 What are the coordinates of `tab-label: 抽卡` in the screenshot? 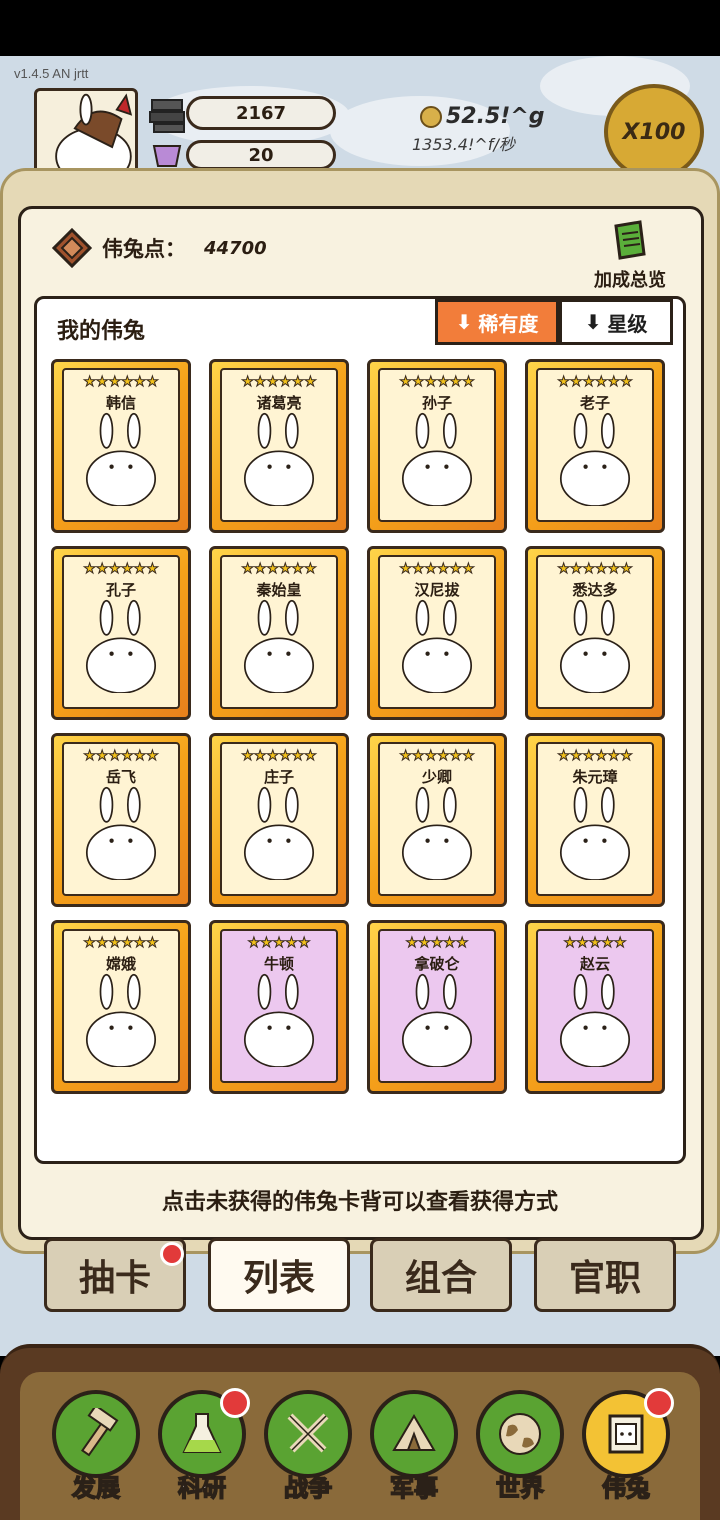 It's located at (114, 1278).